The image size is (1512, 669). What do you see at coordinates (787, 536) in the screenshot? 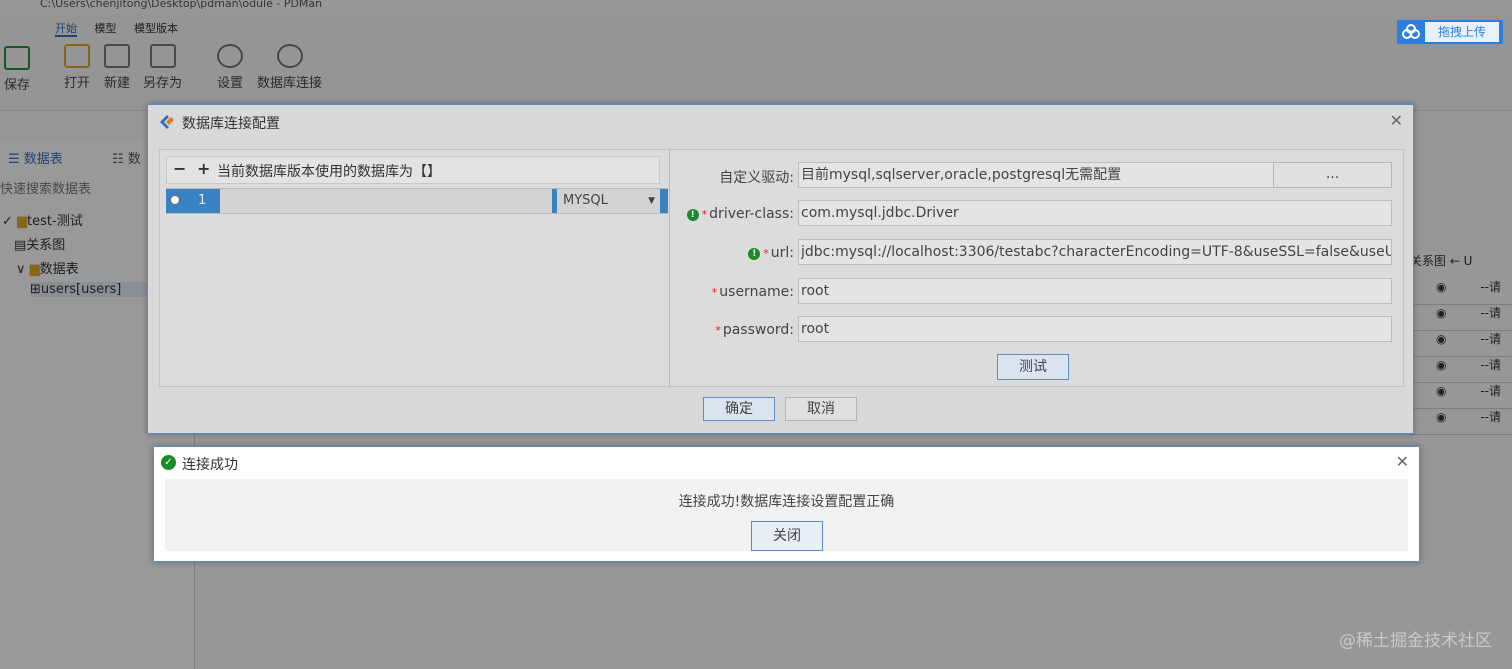
I see `close-button: 关闭` at bounding box center [787, 536].